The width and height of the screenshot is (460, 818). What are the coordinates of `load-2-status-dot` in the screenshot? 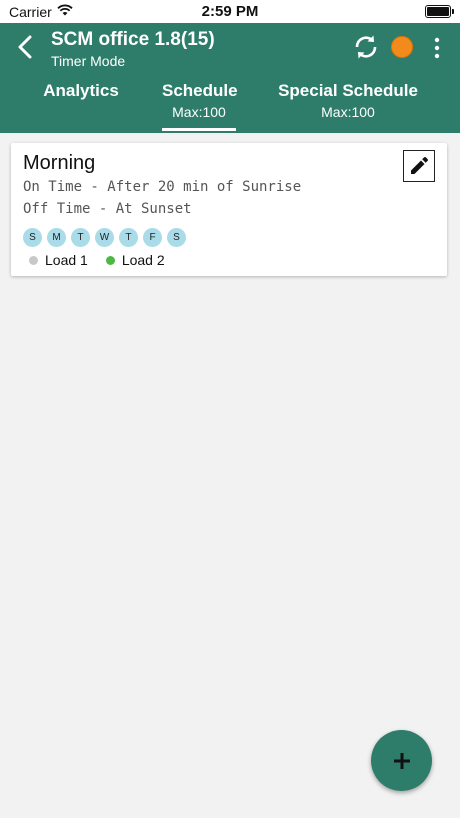 It's located at (110, 260).